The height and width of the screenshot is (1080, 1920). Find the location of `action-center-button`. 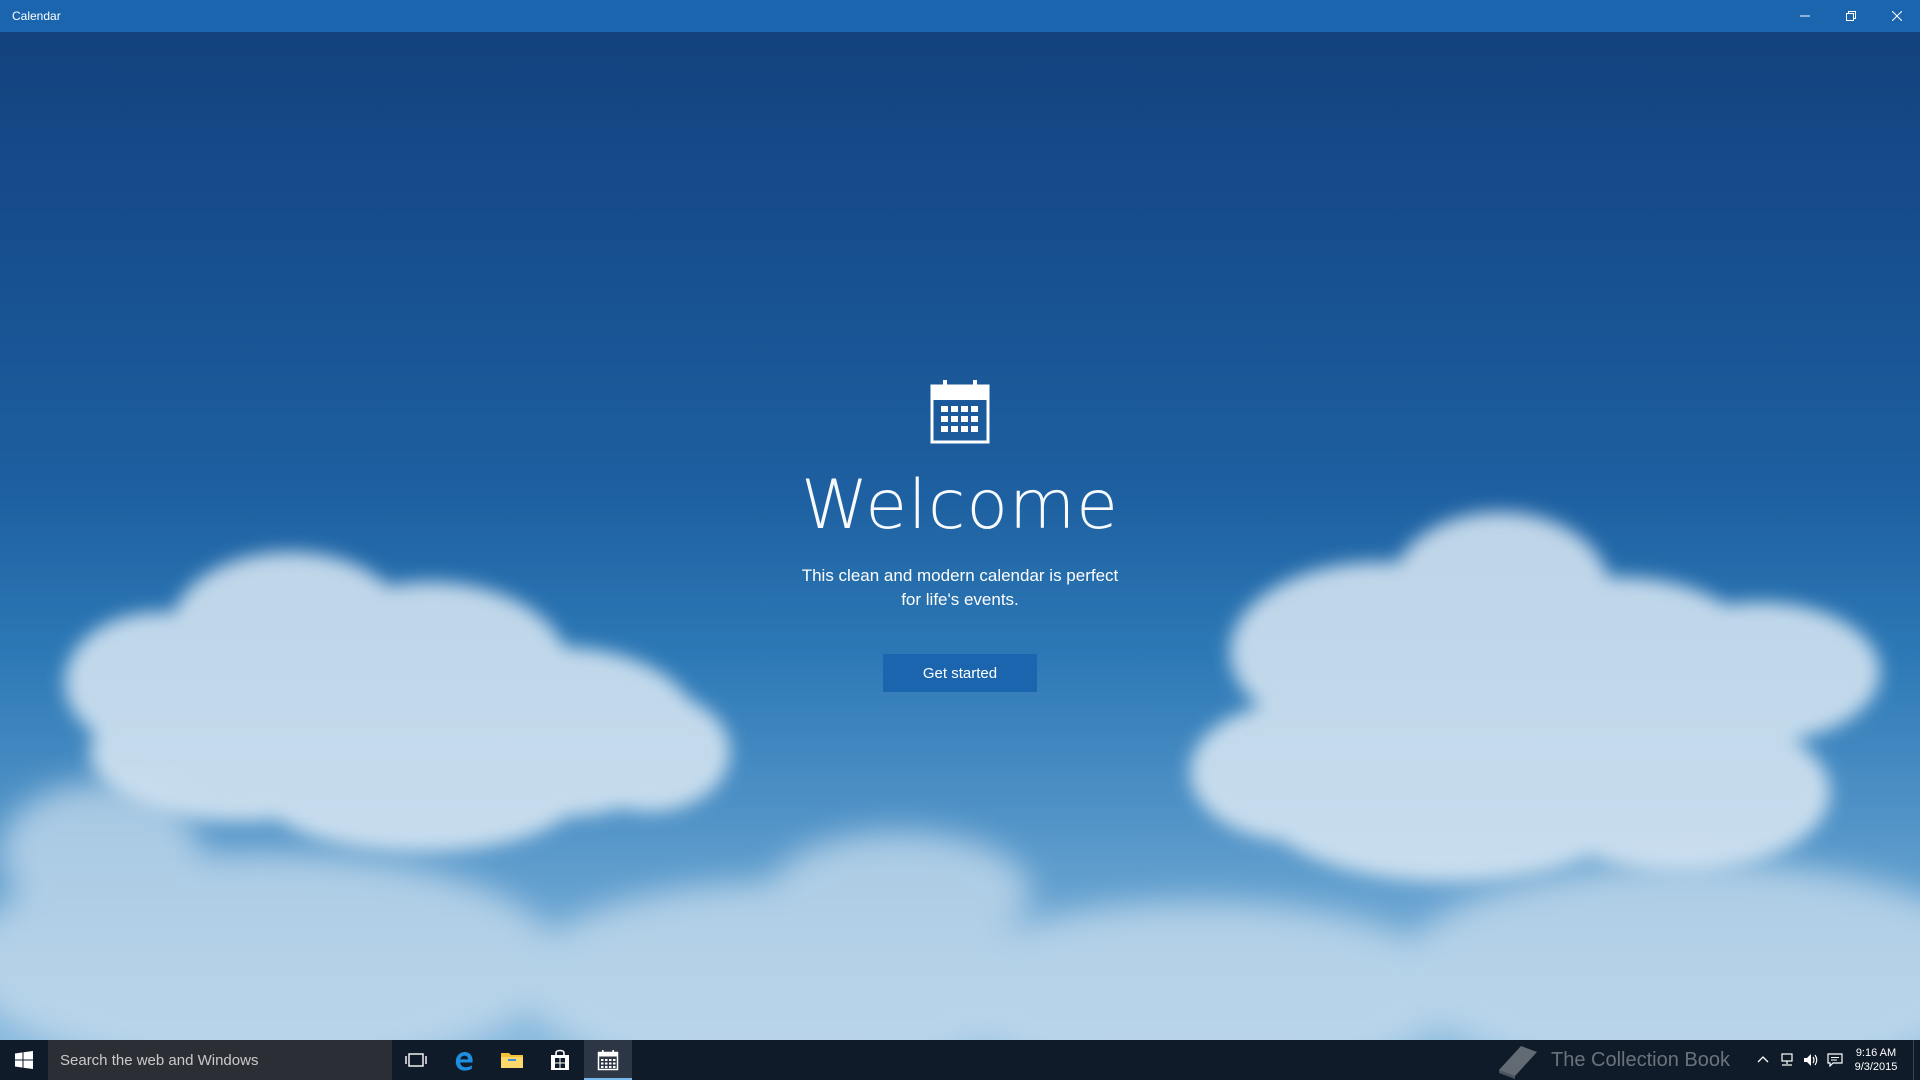

action-center-button is located at coordinates (1835, 1060).